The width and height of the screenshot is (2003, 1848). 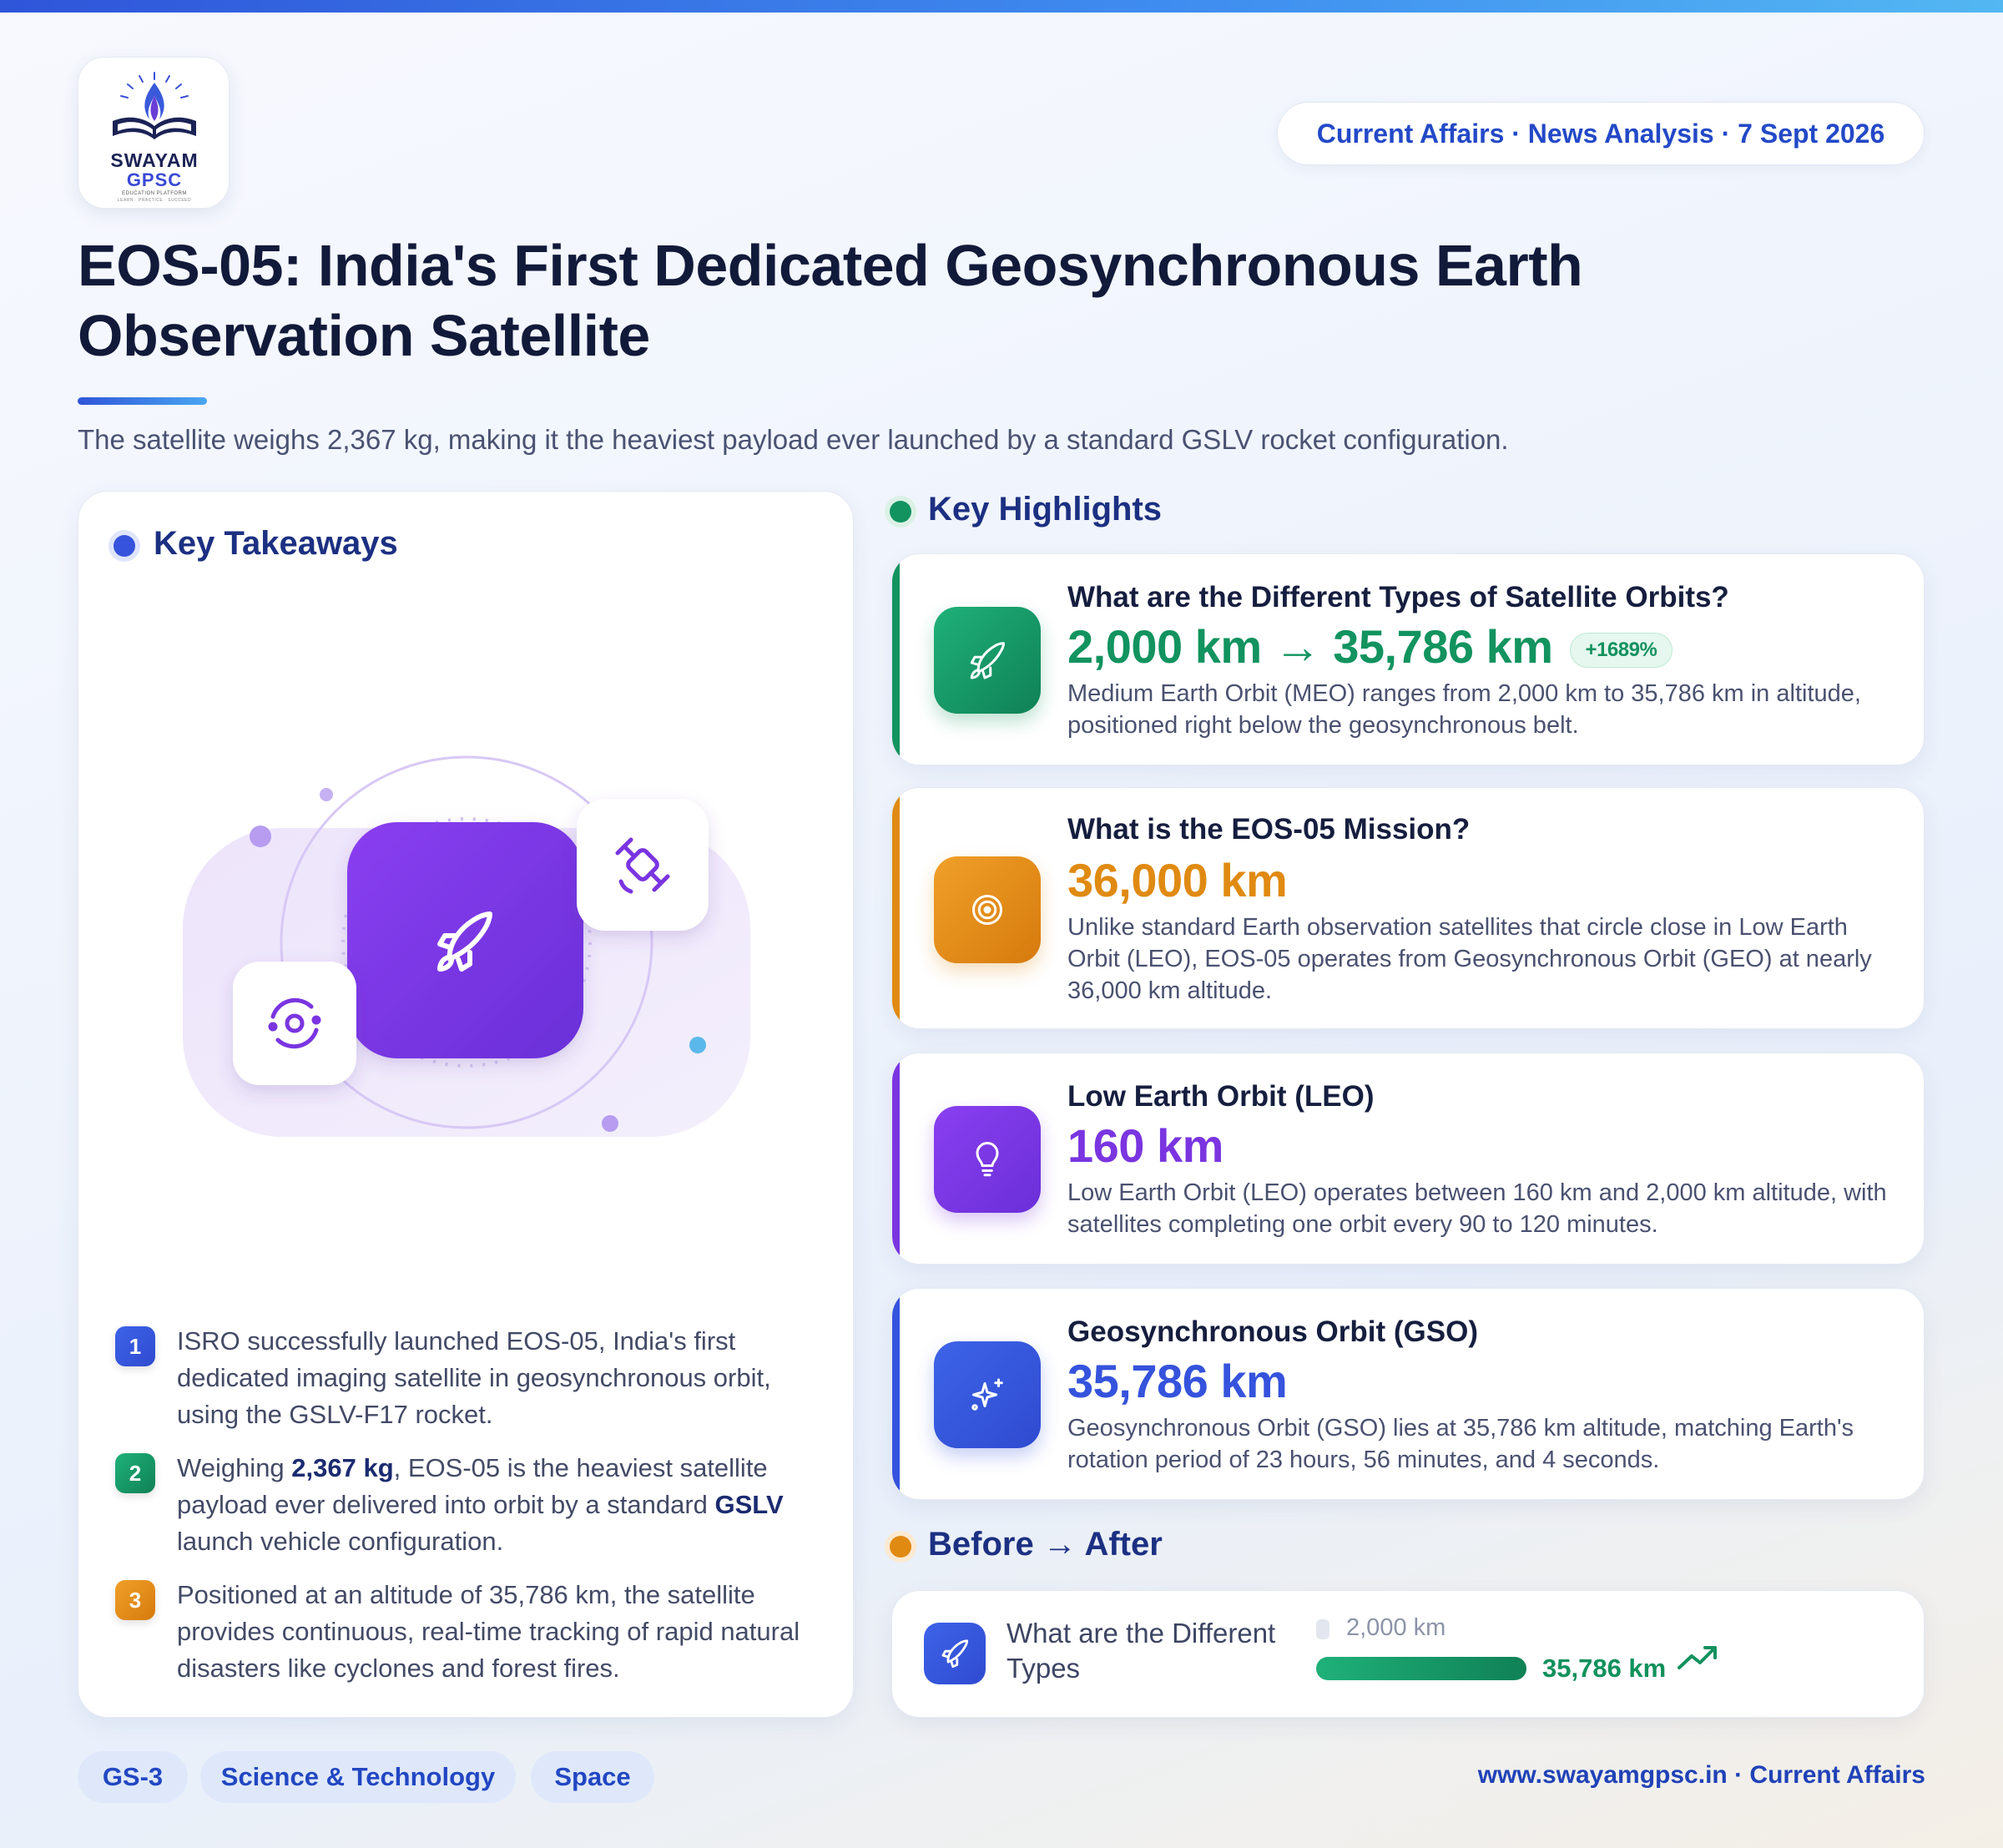 I want to click on book-flame-icon, so click(x=154, y=105).